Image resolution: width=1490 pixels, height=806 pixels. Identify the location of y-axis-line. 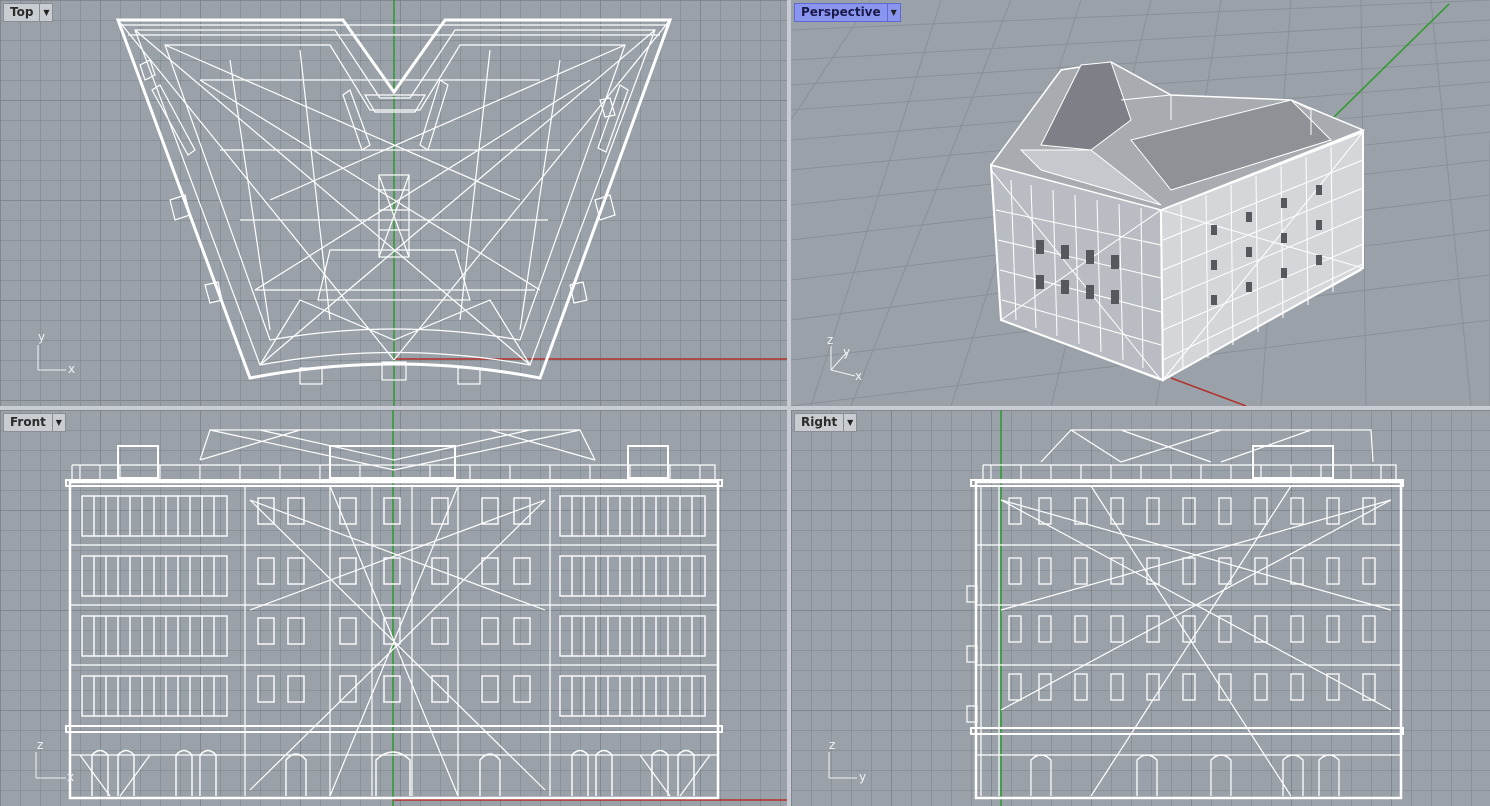
(1390, 62).